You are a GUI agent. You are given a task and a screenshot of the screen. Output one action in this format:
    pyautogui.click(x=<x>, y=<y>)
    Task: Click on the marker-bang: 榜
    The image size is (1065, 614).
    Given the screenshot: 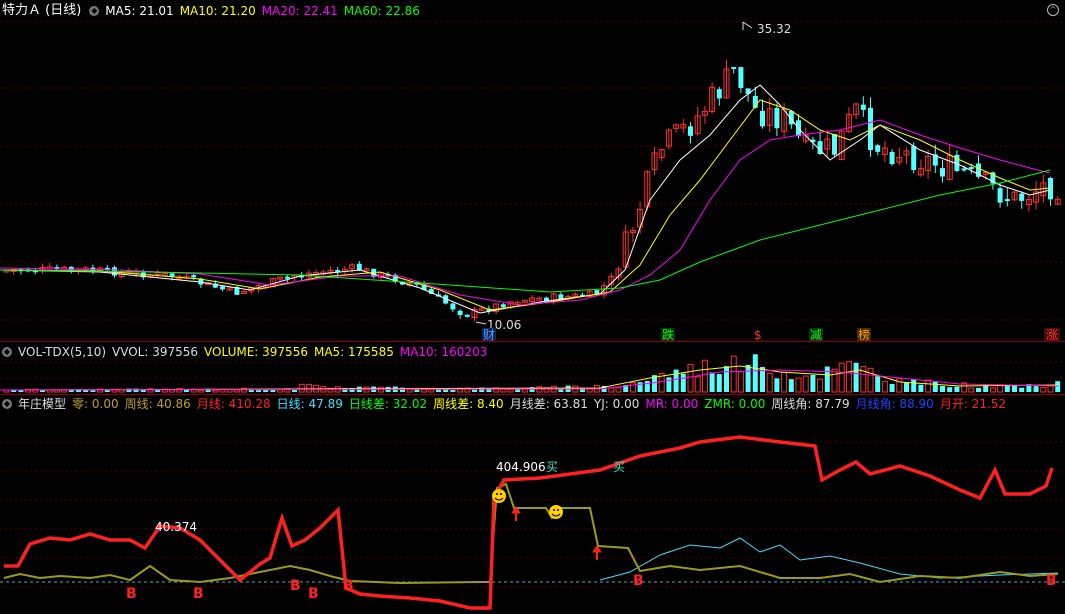 What is the action you would take?
    pyautogui.click(x=864, y=334)
    